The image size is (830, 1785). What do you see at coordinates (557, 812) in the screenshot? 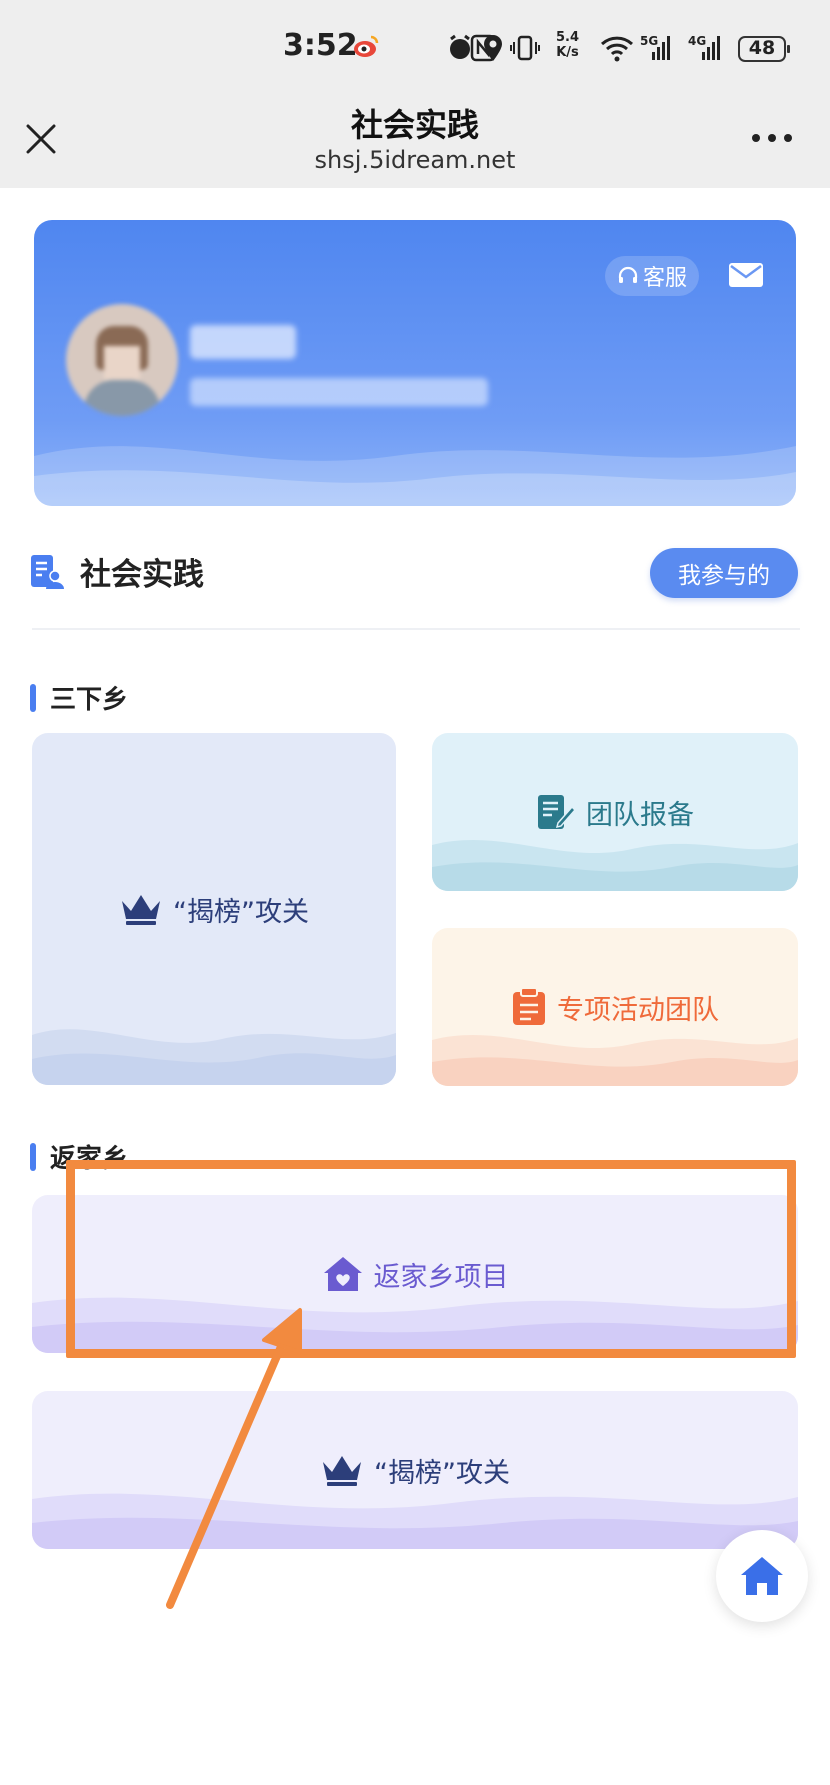
I see `edit-document-icon` at bounding box center [557, 812].